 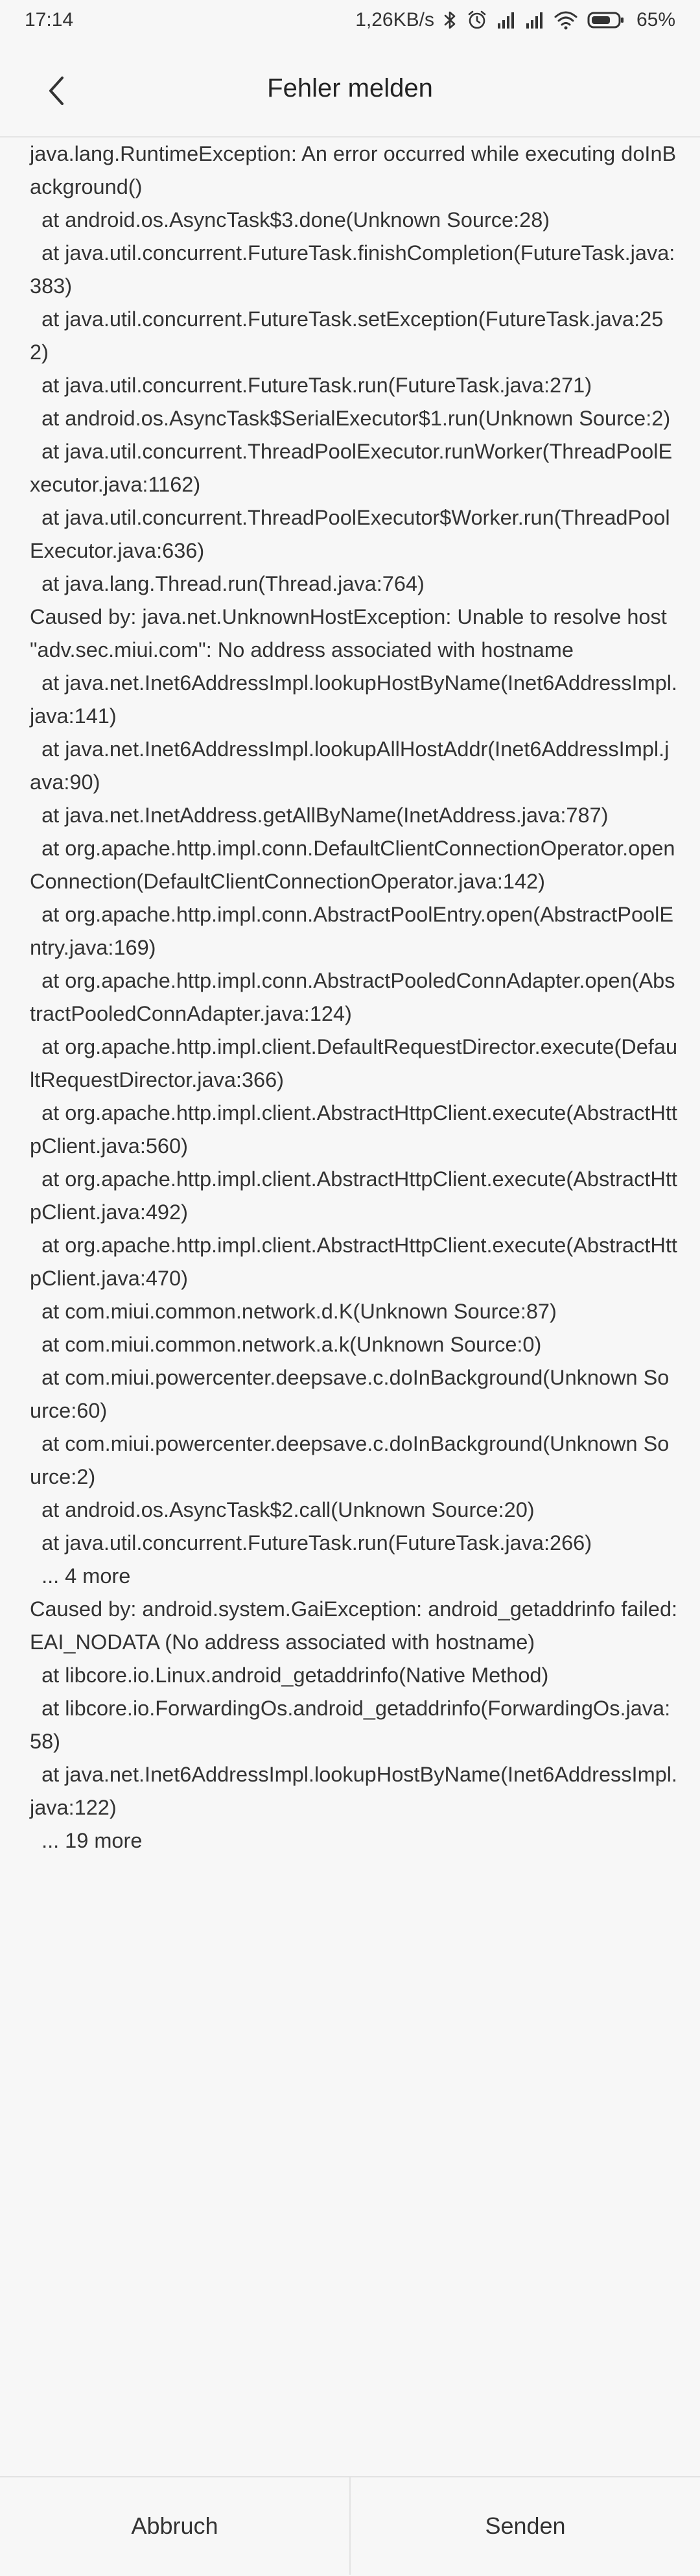 I want to click on footer-actions: Abbruch Senden, so click(x=350, y=2526).